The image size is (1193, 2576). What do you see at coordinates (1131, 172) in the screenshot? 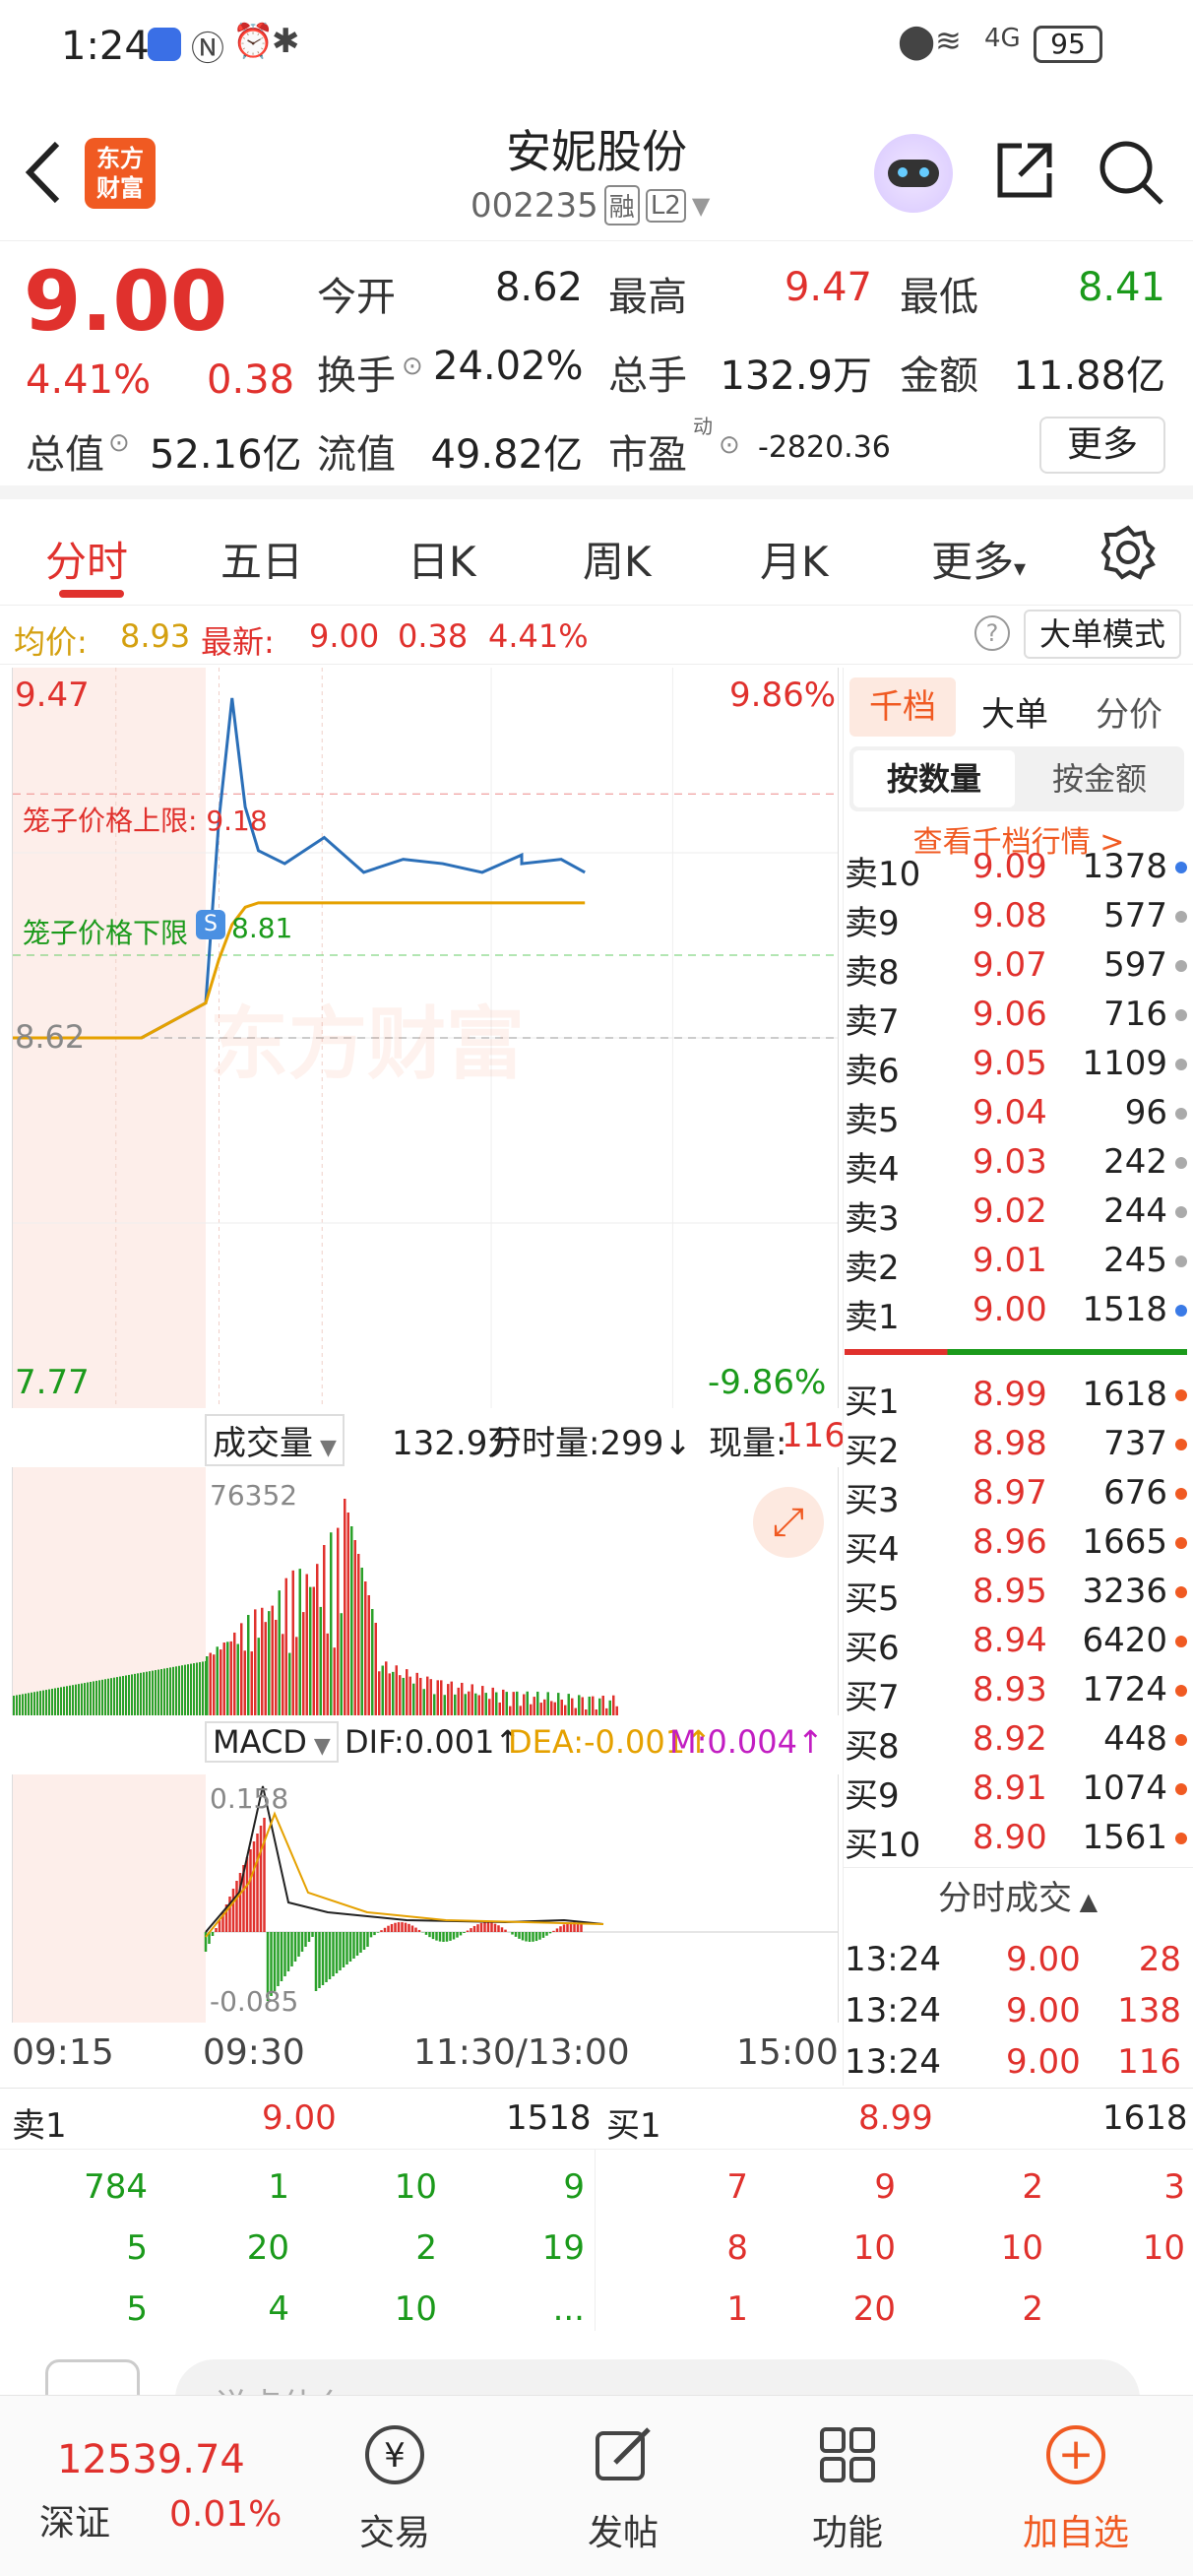
I see `search-icon` at bounding box center [1131, 172].